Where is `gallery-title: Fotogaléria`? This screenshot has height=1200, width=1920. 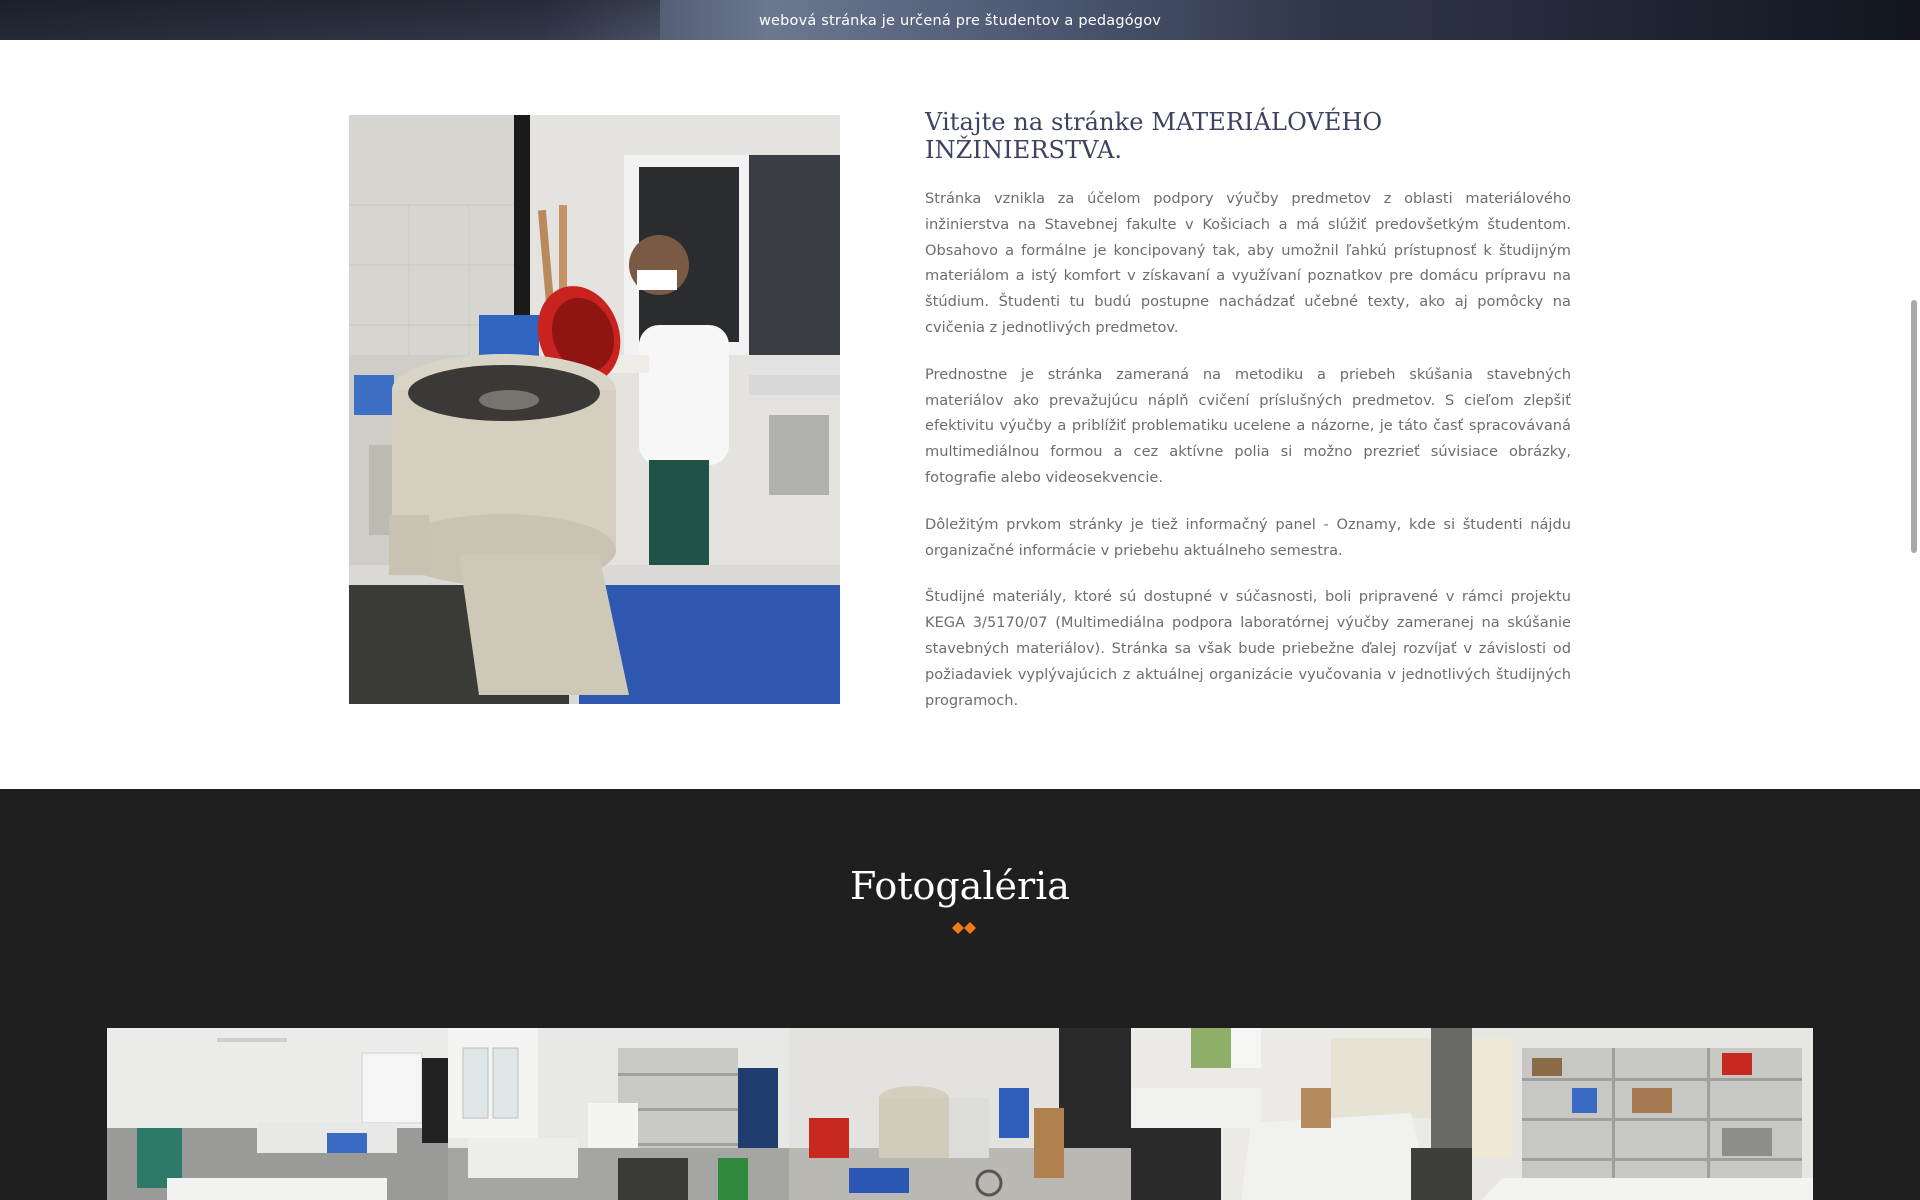 gallery-title: Fotogaléria is located at coordinates (960, 886).